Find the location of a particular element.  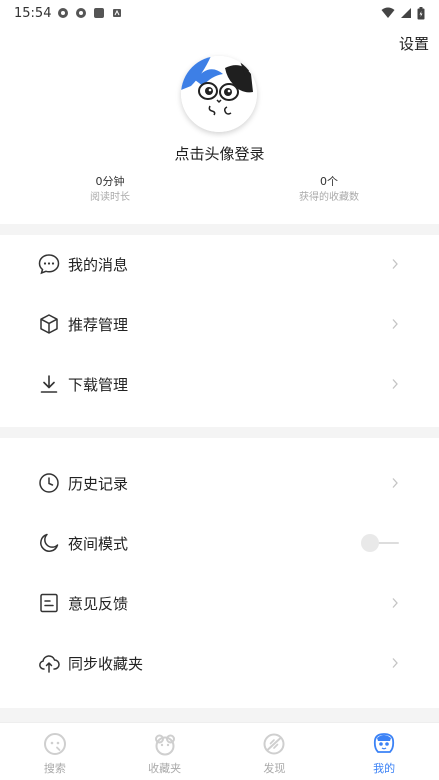

discover-icon is located at coordinates (274, 744).